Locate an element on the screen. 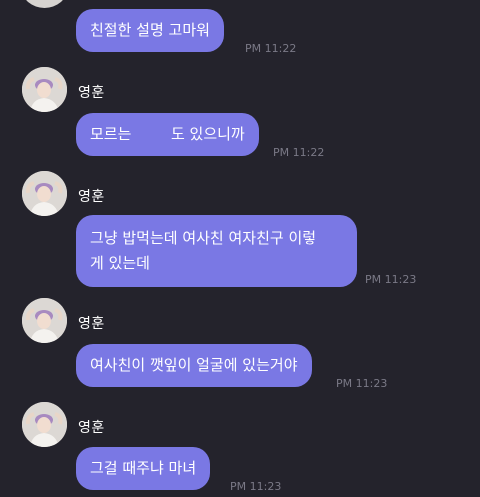 The width and height of the screenshot is (480, 497). message-bubble: 친절한 설명 고마워 is located at coordinates (150, 30).